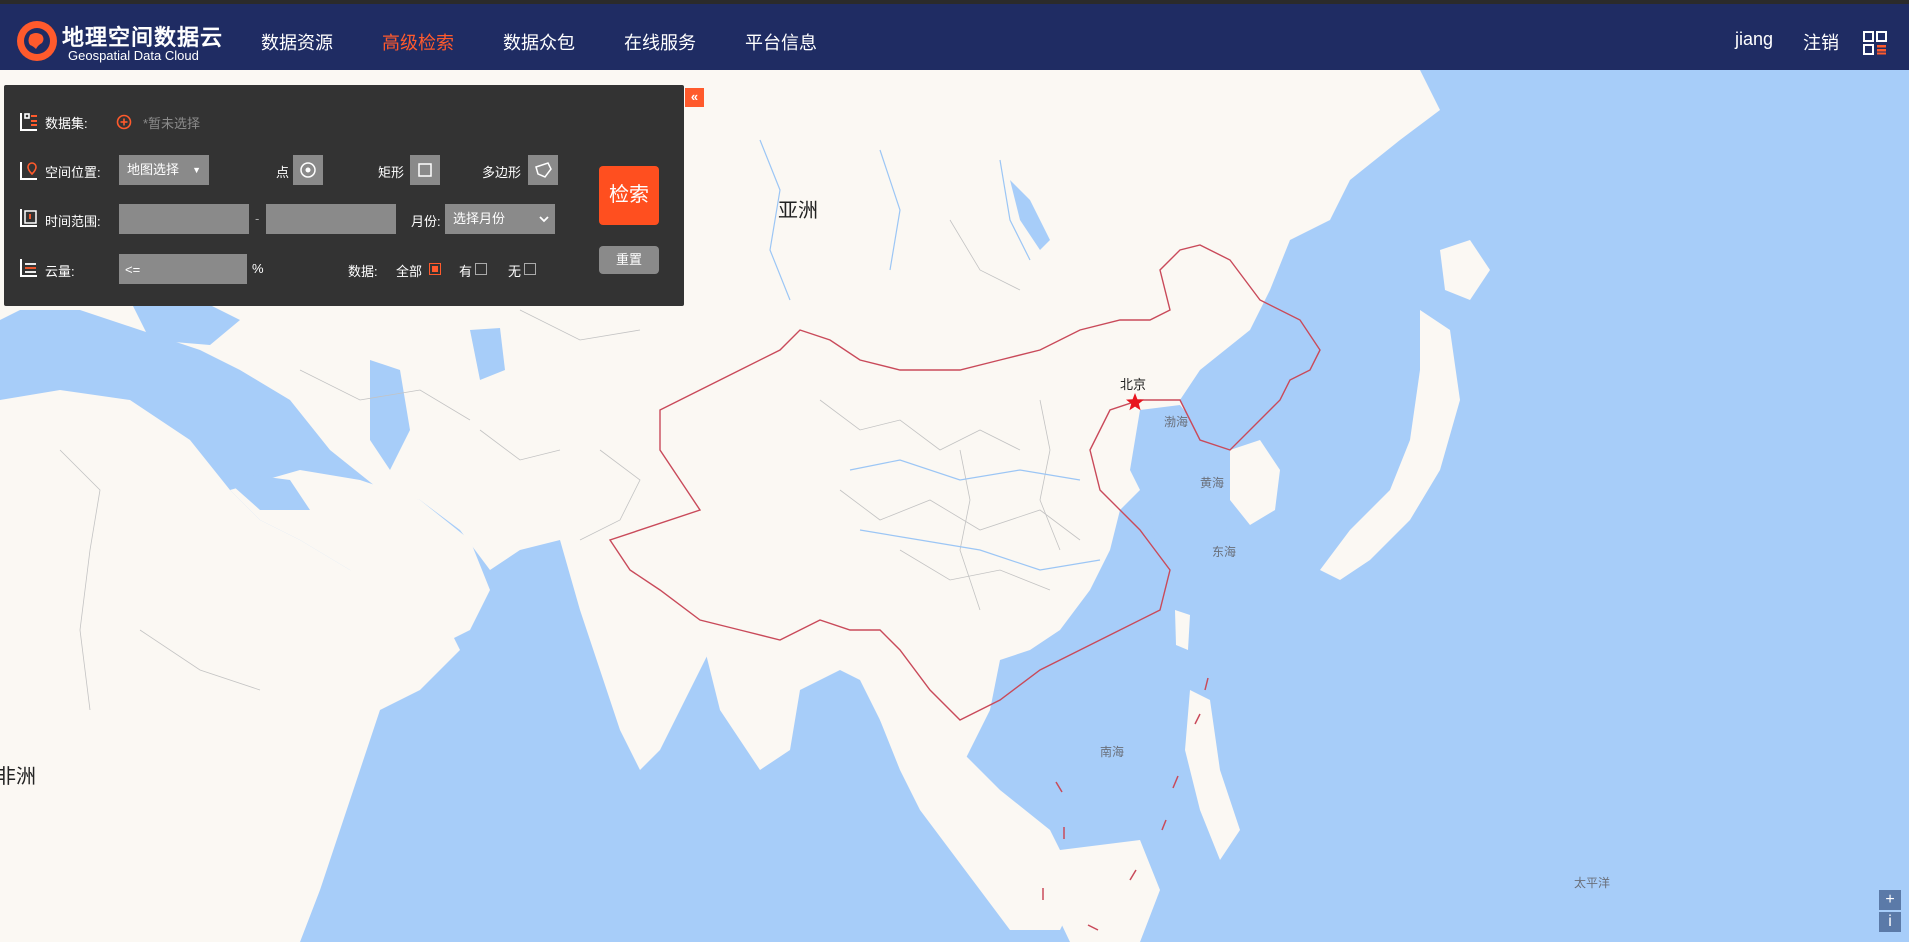 The image size is (1909, 942). What do you see at coordinates (466, 271) in the screenshot?
I see `option-has-label: 有` at bounding box center [466, 271].